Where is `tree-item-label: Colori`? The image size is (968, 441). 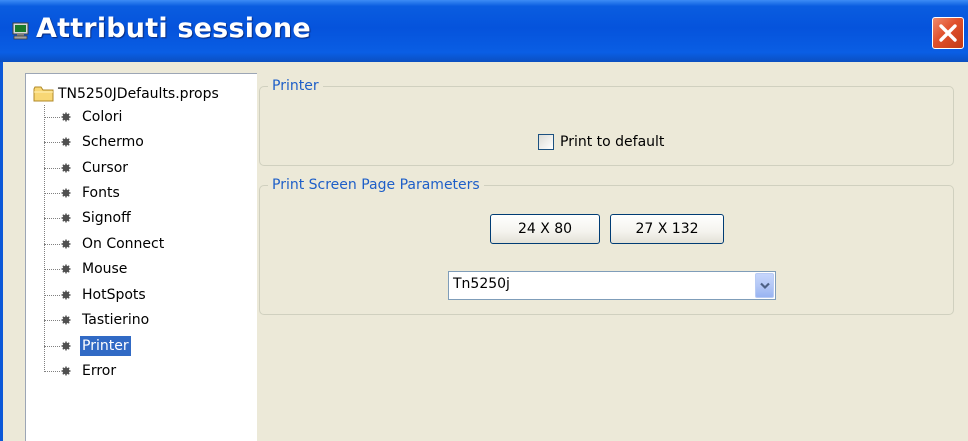
tree-item-label: Colori is located at coordinates (102, 117).